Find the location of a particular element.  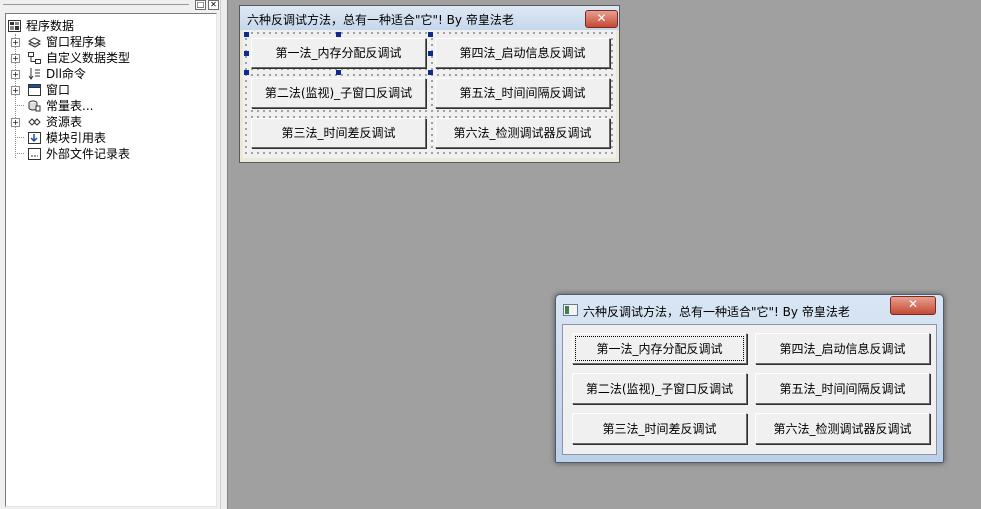

method3-button: 第三法_时间差反调试 is located at coordinates (659, 428).